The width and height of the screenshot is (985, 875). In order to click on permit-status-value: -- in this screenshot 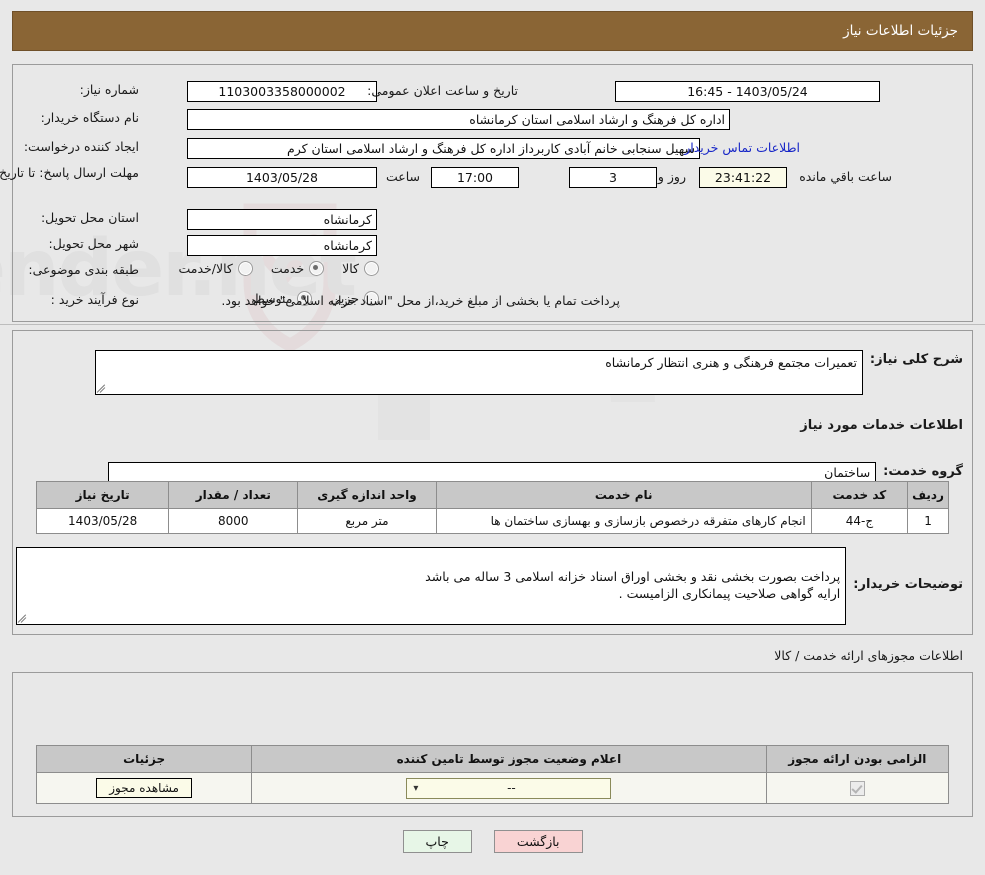, I will do `click(511, 787)`.